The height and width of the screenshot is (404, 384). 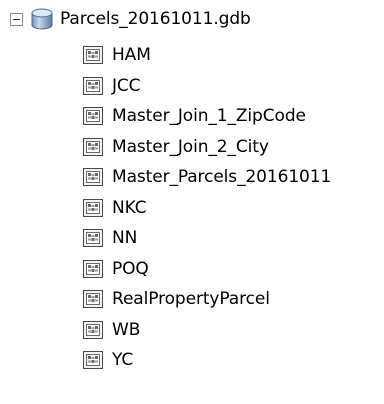 What do you see at coordinates (125, 238) in the screenshot?
I see `tree-item-label: NN` at bounding box center [125, 238].